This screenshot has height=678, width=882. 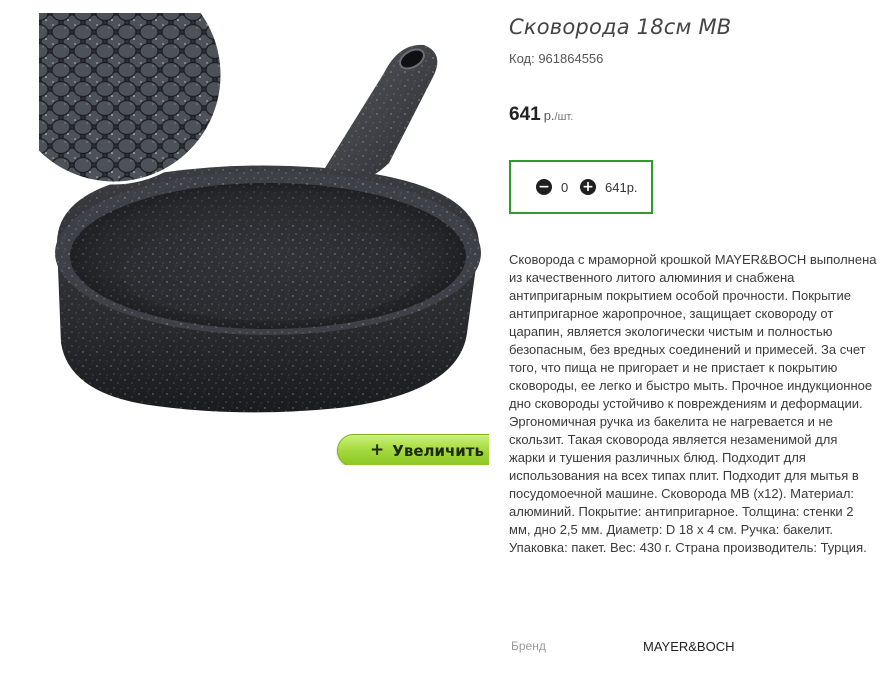 What do you see at coordinates (564, 117) in the screenshot?
I see `price-per-unit: /шт.` at bounding box center [564, 117].